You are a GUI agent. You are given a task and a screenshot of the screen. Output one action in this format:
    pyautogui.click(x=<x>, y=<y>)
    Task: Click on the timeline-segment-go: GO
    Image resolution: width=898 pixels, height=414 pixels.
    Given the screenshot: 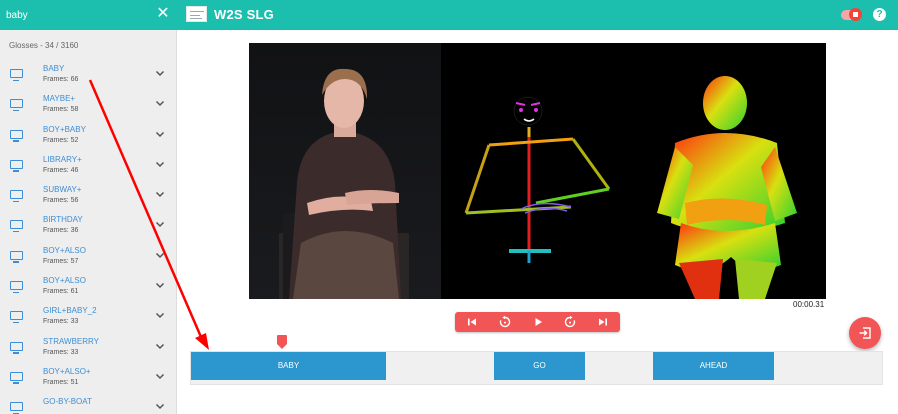 What is the action you would take?
    pyautogui.click(x=539, y=366)
    